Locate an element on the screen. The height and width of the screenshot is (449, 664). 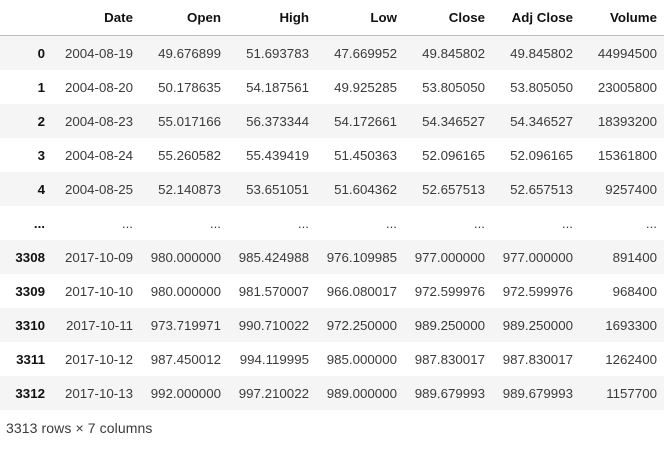
cell-volume: 23005800 is located at coordinates (627, 87).